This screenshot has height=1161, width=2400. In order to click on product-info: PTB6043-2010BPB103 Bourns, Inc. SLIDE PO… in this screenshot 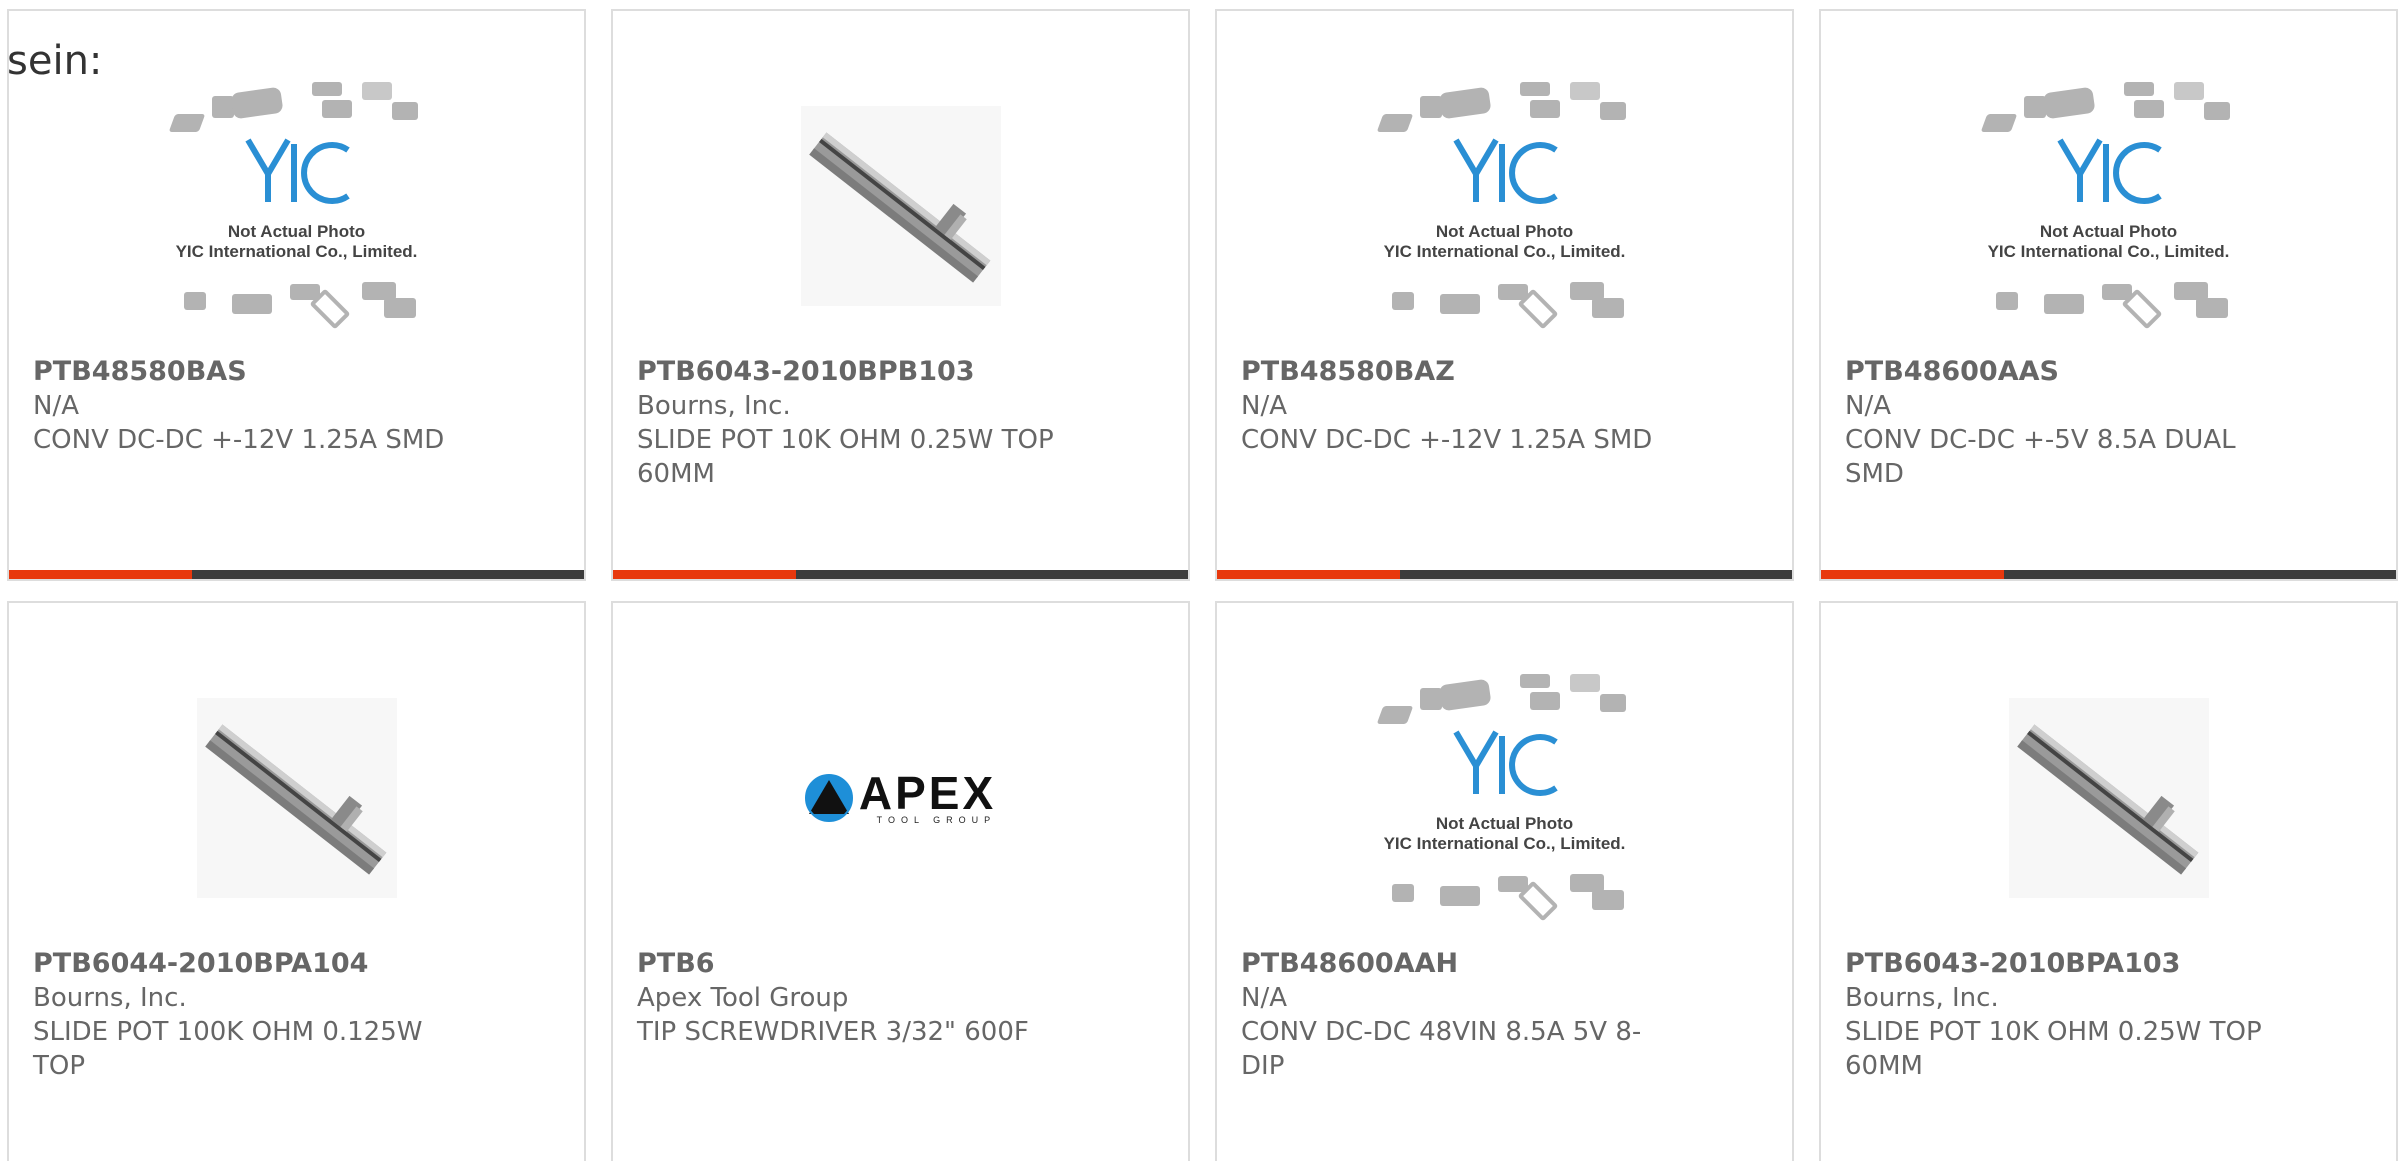, I will do `click(852, 423)`.